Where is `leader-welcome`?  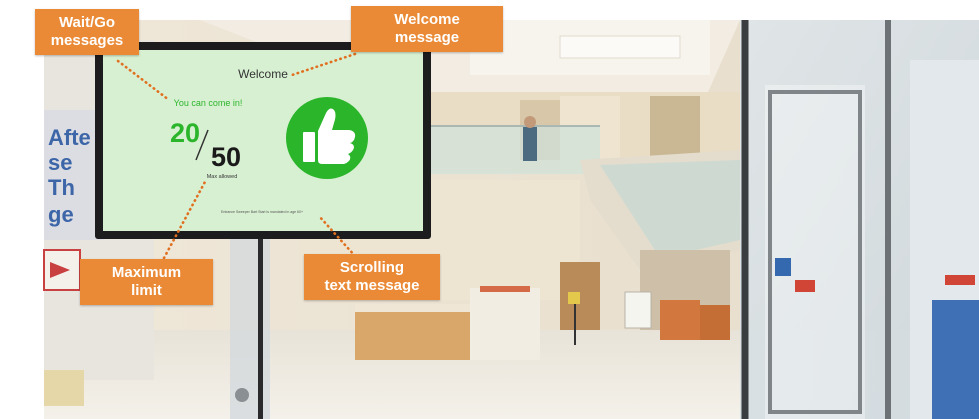 leader-welcome is located at coordinates (322, 65).